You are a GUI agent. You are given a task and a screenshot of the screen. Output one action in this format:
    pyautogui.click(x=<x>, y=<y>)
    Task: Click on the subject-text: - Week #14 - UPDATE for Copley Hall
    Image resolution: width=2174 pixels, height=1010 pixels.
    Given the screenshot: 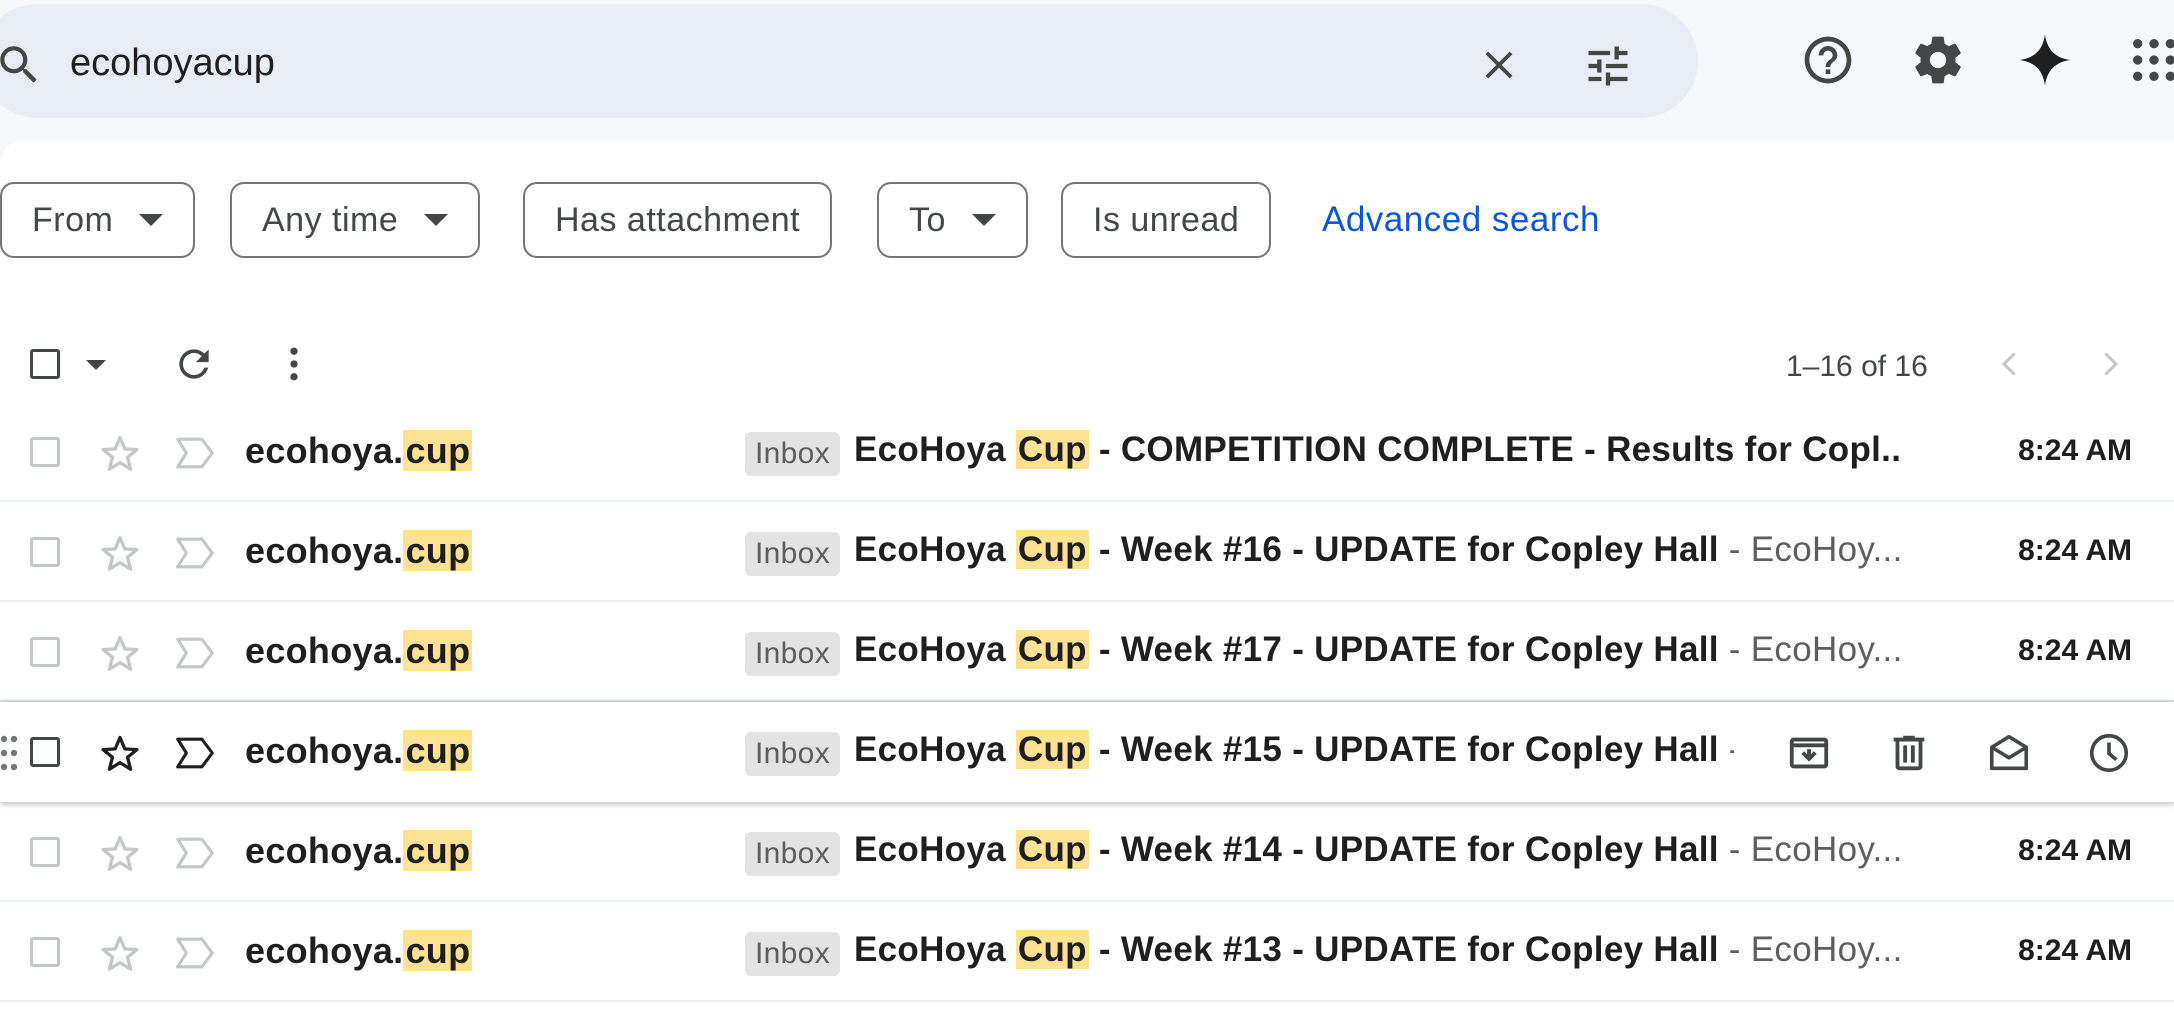 What is the action you would take?
    pyautogui.click(x=1403, y=849)
    